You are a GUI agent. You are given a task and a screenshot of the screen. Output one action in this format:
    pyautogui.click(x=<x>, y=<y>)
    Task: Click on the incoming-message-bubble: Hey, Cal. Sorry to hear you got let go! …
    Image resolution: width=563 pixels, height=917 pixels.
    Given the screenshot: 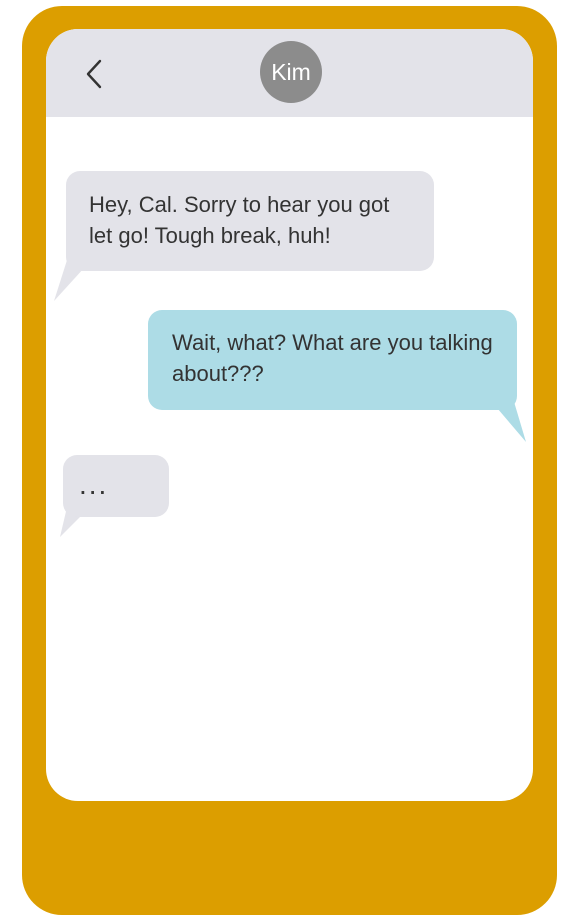 What is the action you would take?
    pyautogui.click(x=250, y=221)
    